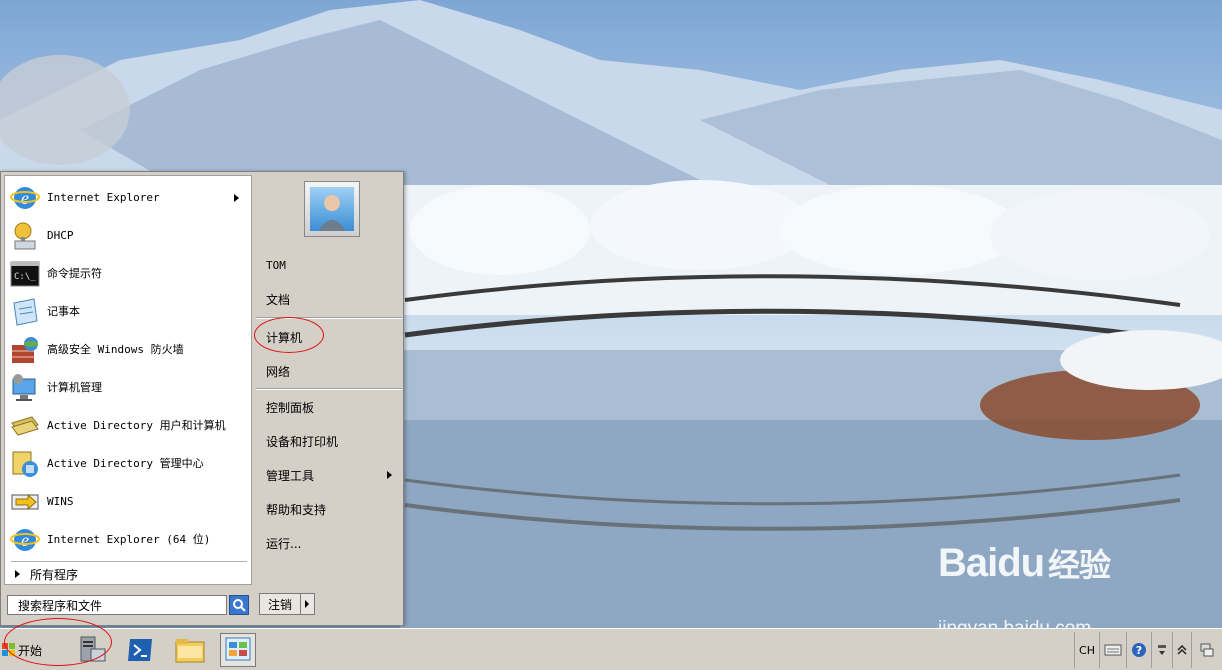 The height and width of the screenshot is (670, 1222). I want to click on dhcp-icon, so click(25, 236).